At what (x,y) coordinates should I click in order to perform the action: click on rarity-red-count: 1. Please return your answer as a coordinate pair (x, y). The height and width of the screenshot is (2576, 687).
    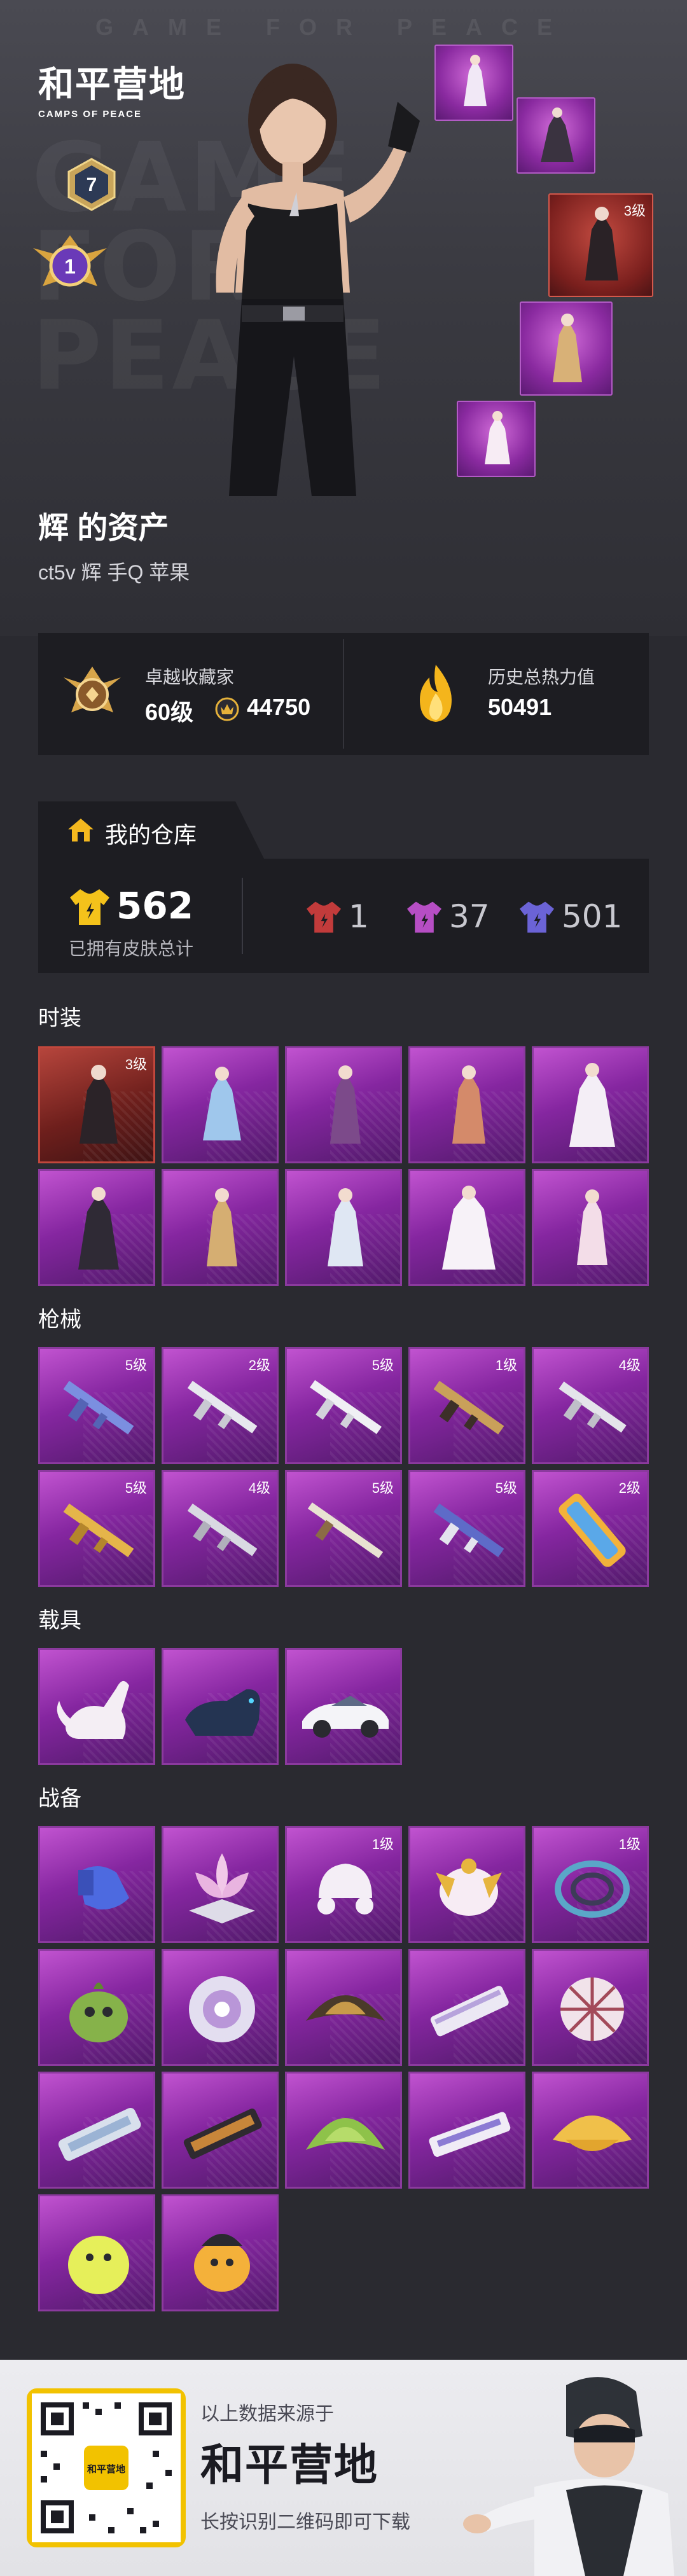
    Looking at the image, I should click on (359, 916).